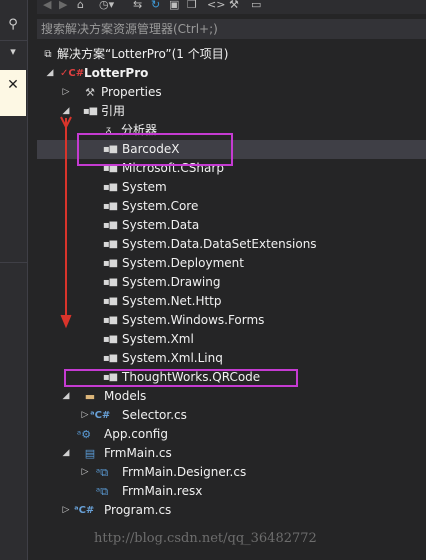 The width and height of the screenshot is (426, 560). I want to click on tree-file-app-config: ᵃ⚙ App.config, so click(231, 434).